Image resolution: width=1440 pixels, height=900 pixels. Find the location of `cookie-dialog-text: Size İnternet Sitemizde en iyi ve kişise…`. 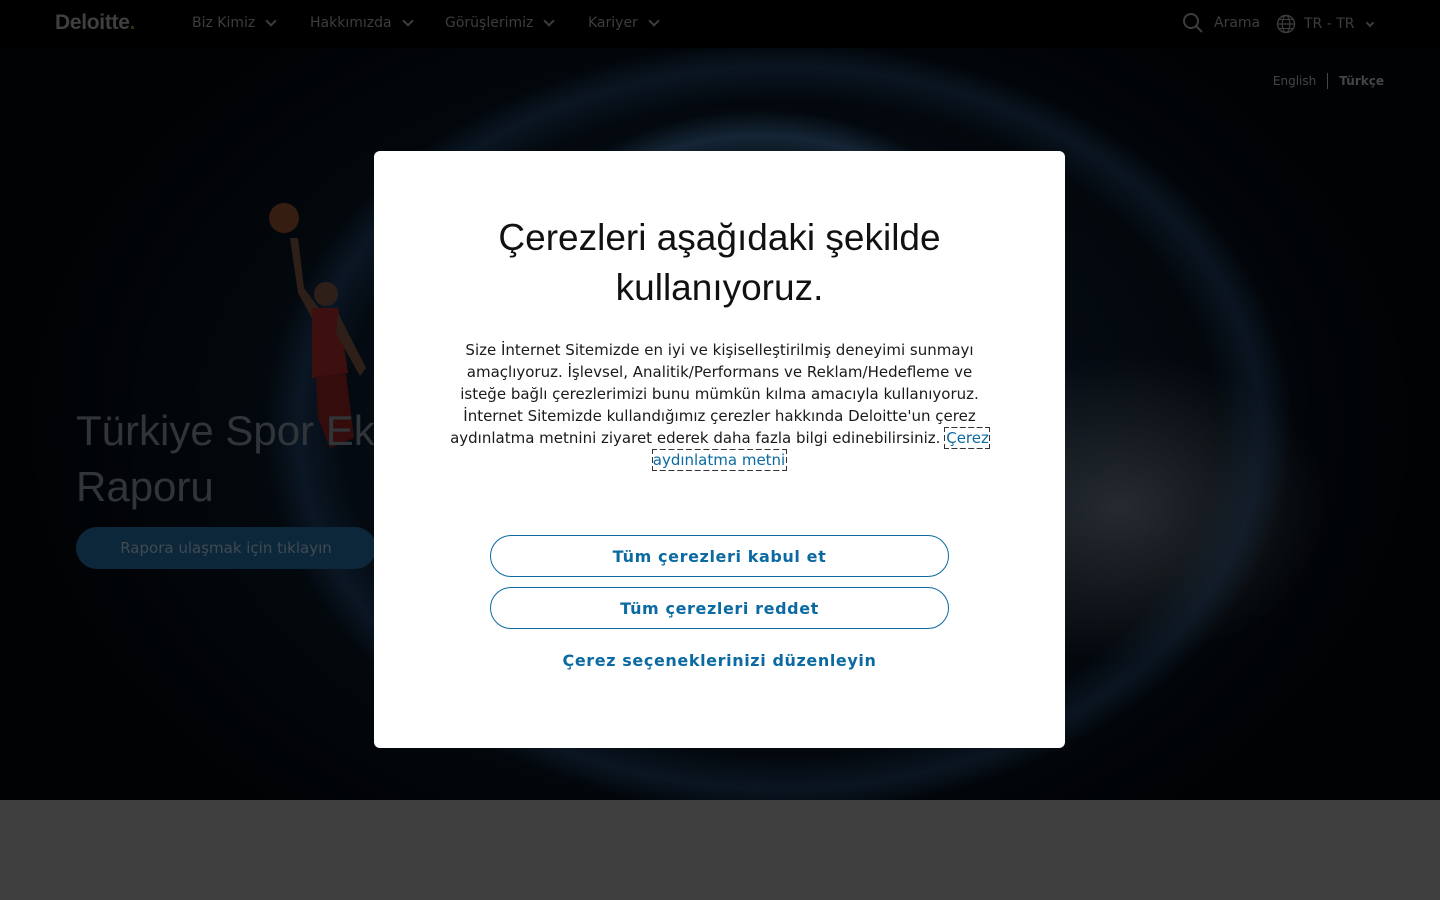

cookie-dialog-text: Size İnternet Sitemizde en iyi ve kişise… is located at coordinates (714, 394).